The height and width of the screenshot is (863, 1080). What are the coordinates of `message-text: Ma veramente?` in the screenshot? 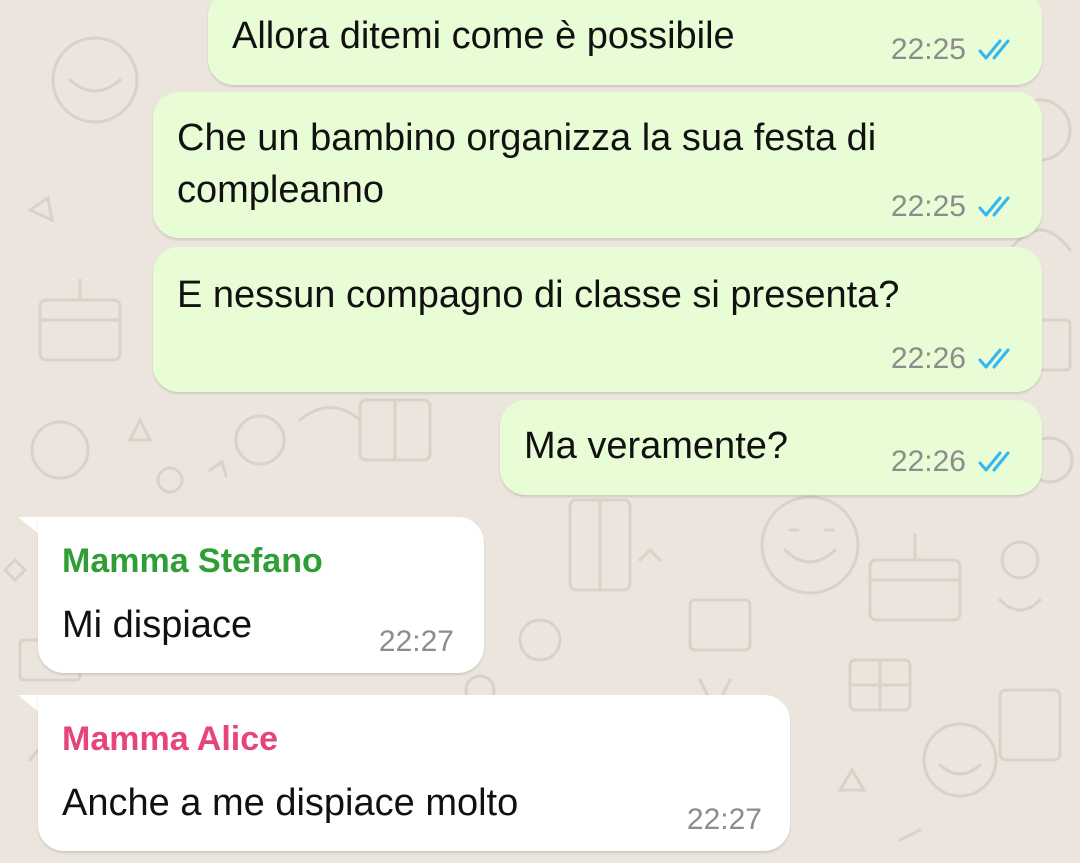 It's located at (656, 446).